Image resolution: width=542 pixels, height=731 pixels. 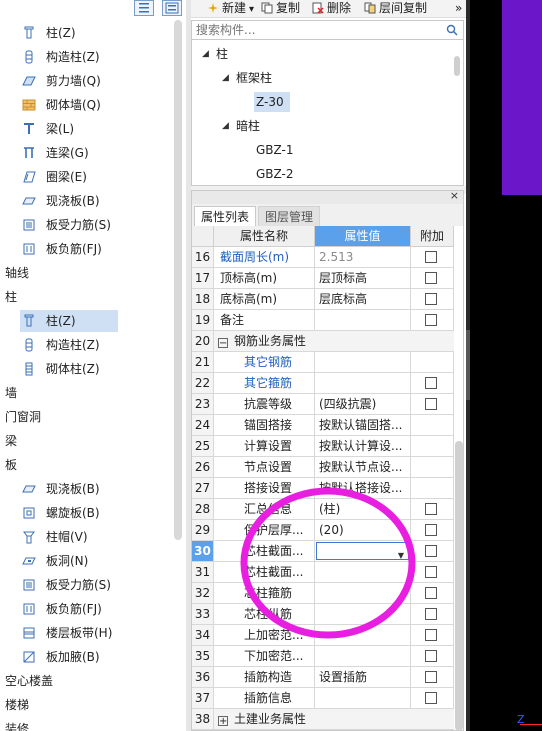 What do you see at coordinates (203, 488) in the screenshot?
I see `row-number: 27` at bounding box center [203, 488].